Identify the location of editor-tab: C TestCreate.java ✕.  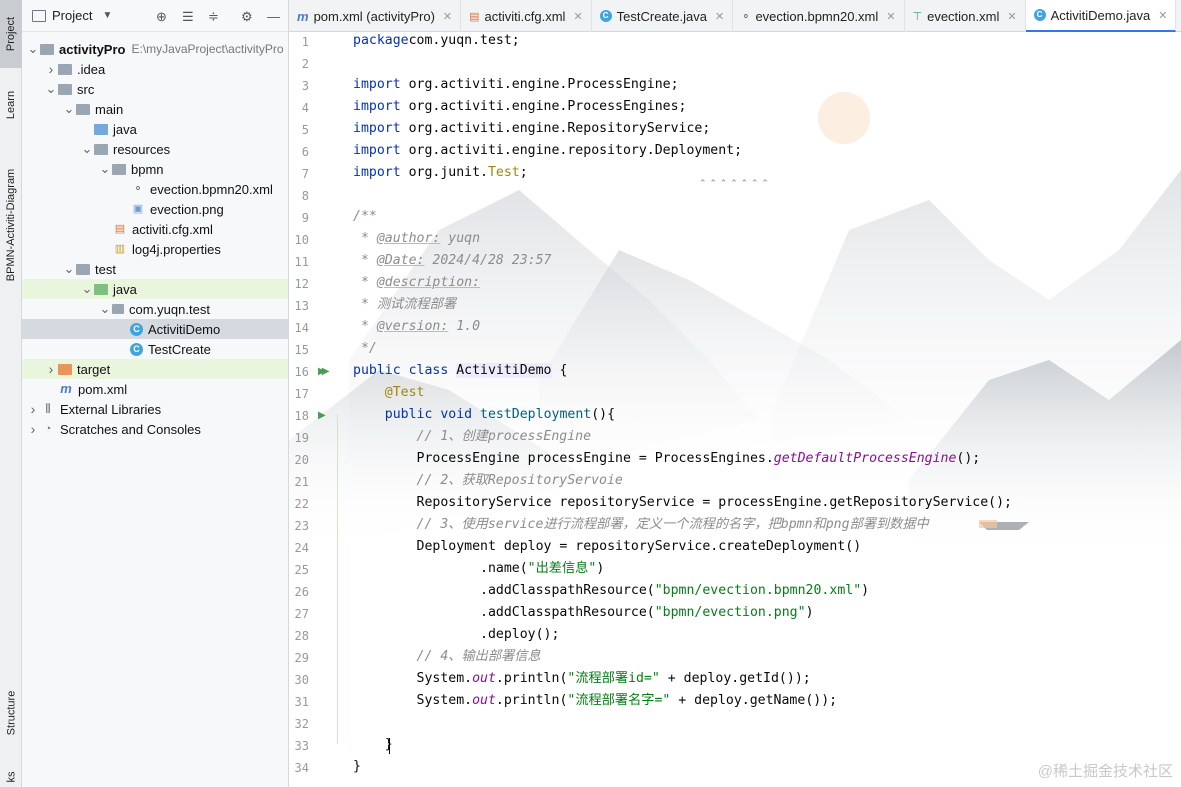
(663, 16).